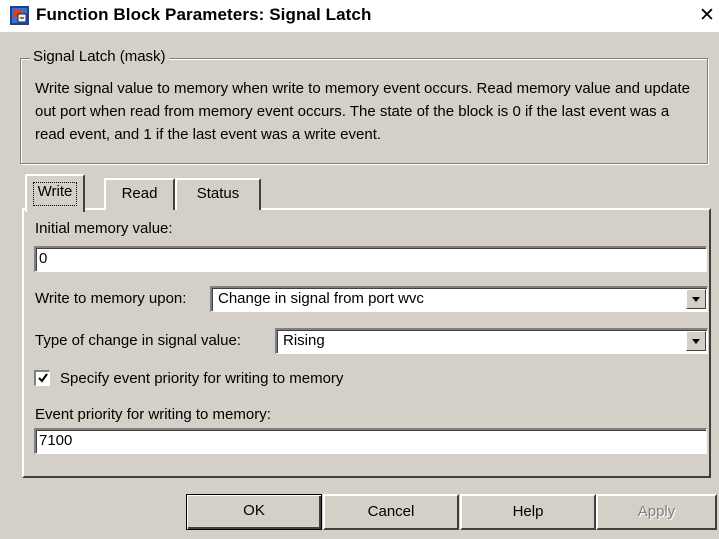 The image size is (719, 539). I want to click on tab-read-label: Read, so click(139, 193).